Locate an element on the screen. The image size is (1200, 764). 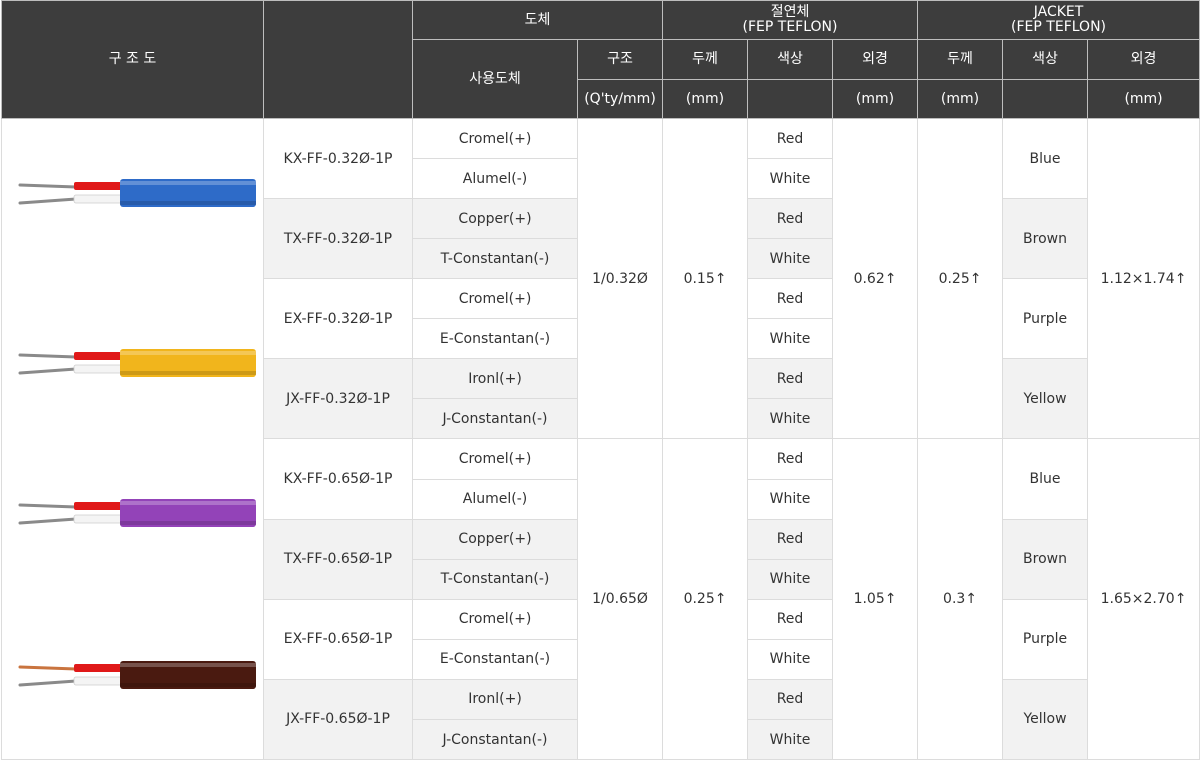
structure-cell: 1/0.65Ø is located at coordinates (620, 599).